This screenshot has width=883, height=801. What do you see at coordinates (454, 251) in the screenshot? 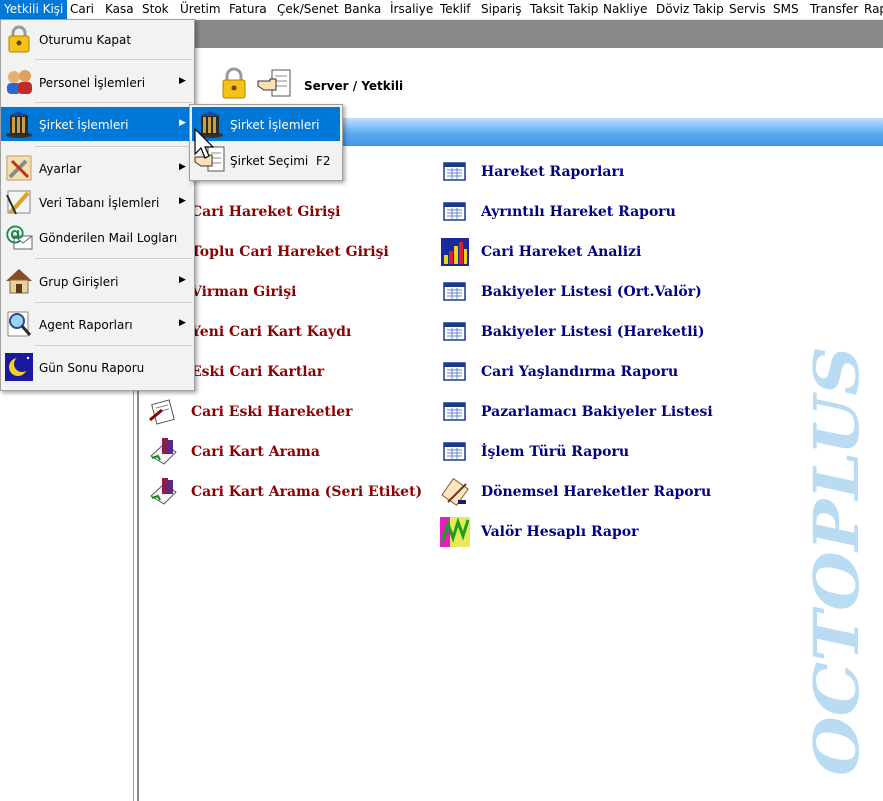
I see `bar-chart-icon` at bounding box center [454, 251].